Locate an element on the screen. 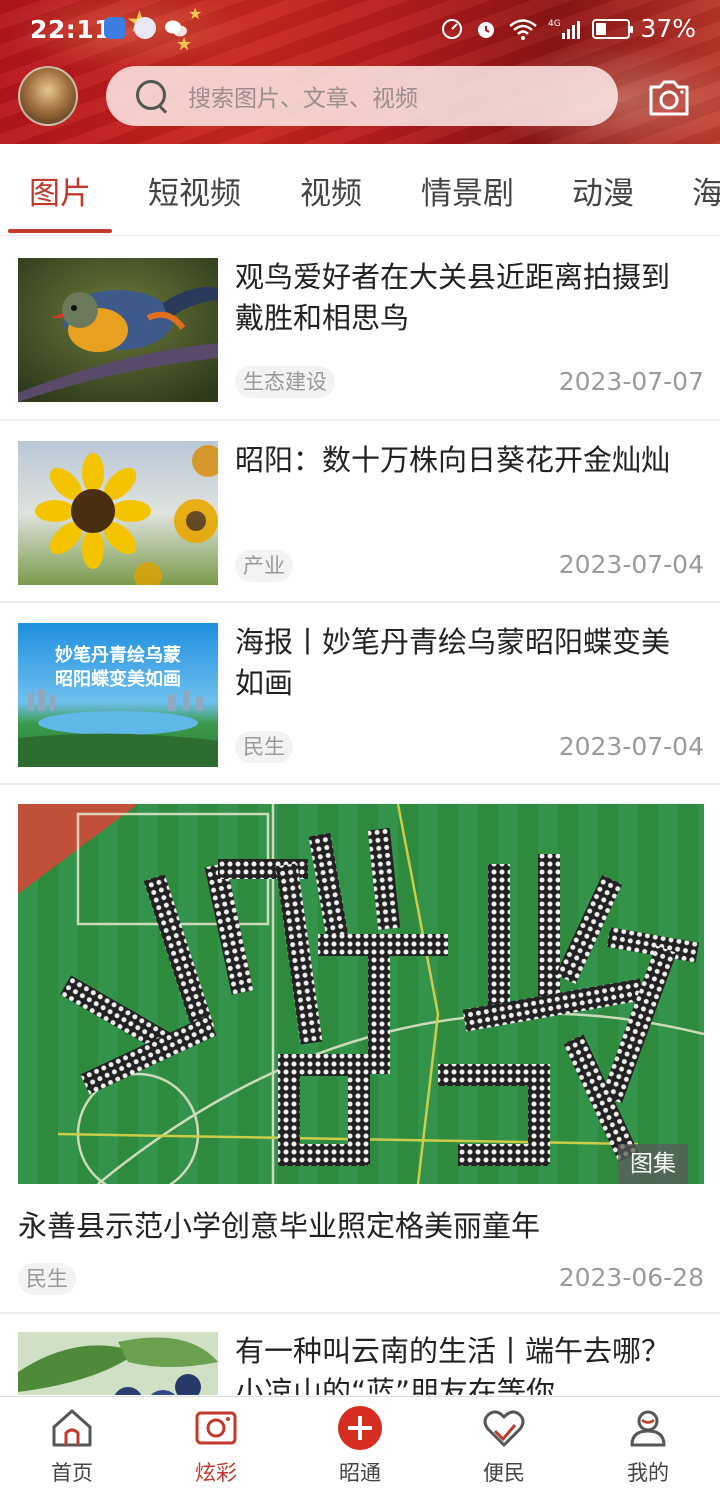 Image resolution: width=720 pixels, height=1496 pixels. bird-photo is located at coordinates (118, 330).